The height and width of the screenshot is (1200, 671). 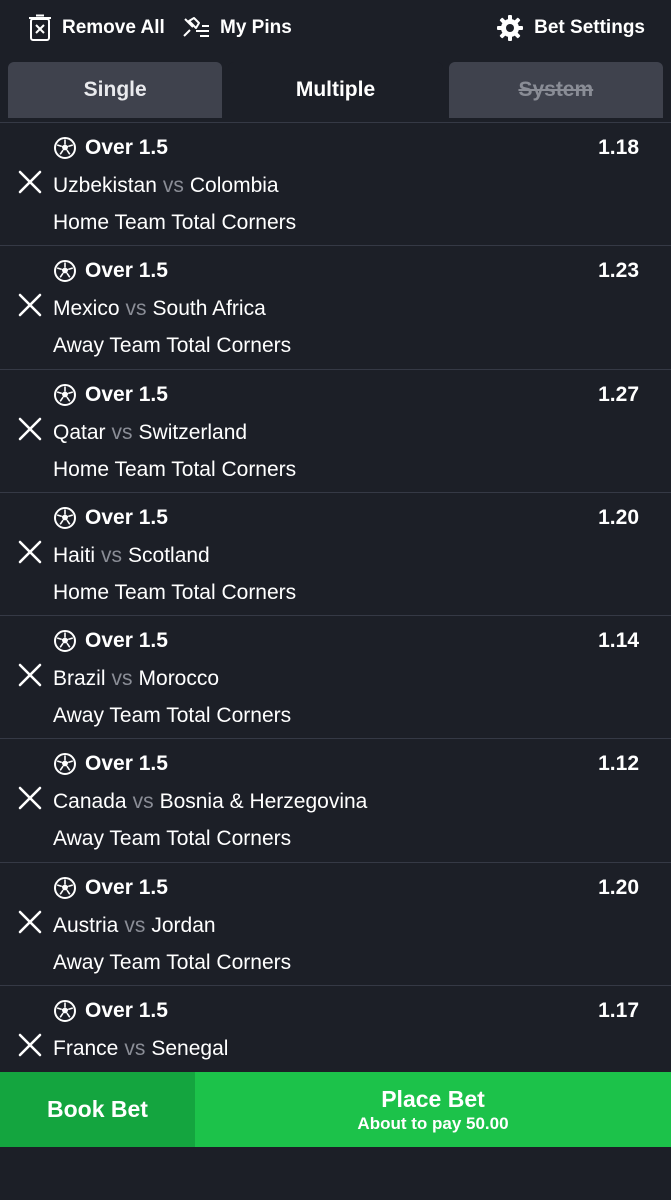 I want to click on my-pins-button: My Pins, so click(x=237, y=28).